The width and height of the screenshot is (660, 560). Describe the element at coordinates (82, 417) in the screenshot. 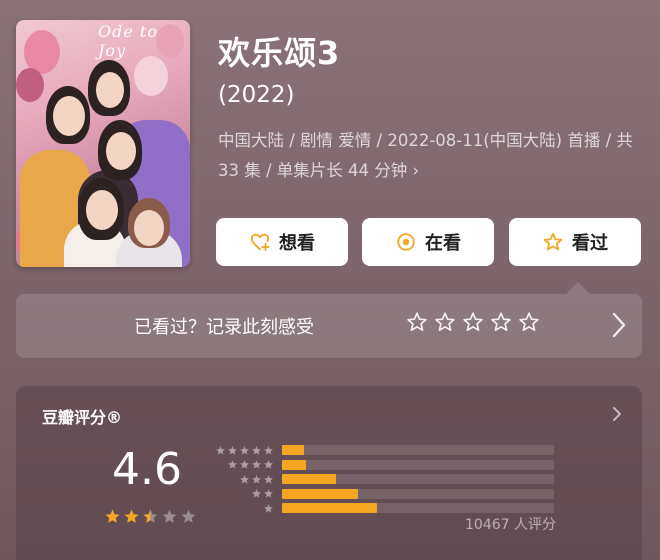

I see `rating-label: 豆瓣评分®` at that location.